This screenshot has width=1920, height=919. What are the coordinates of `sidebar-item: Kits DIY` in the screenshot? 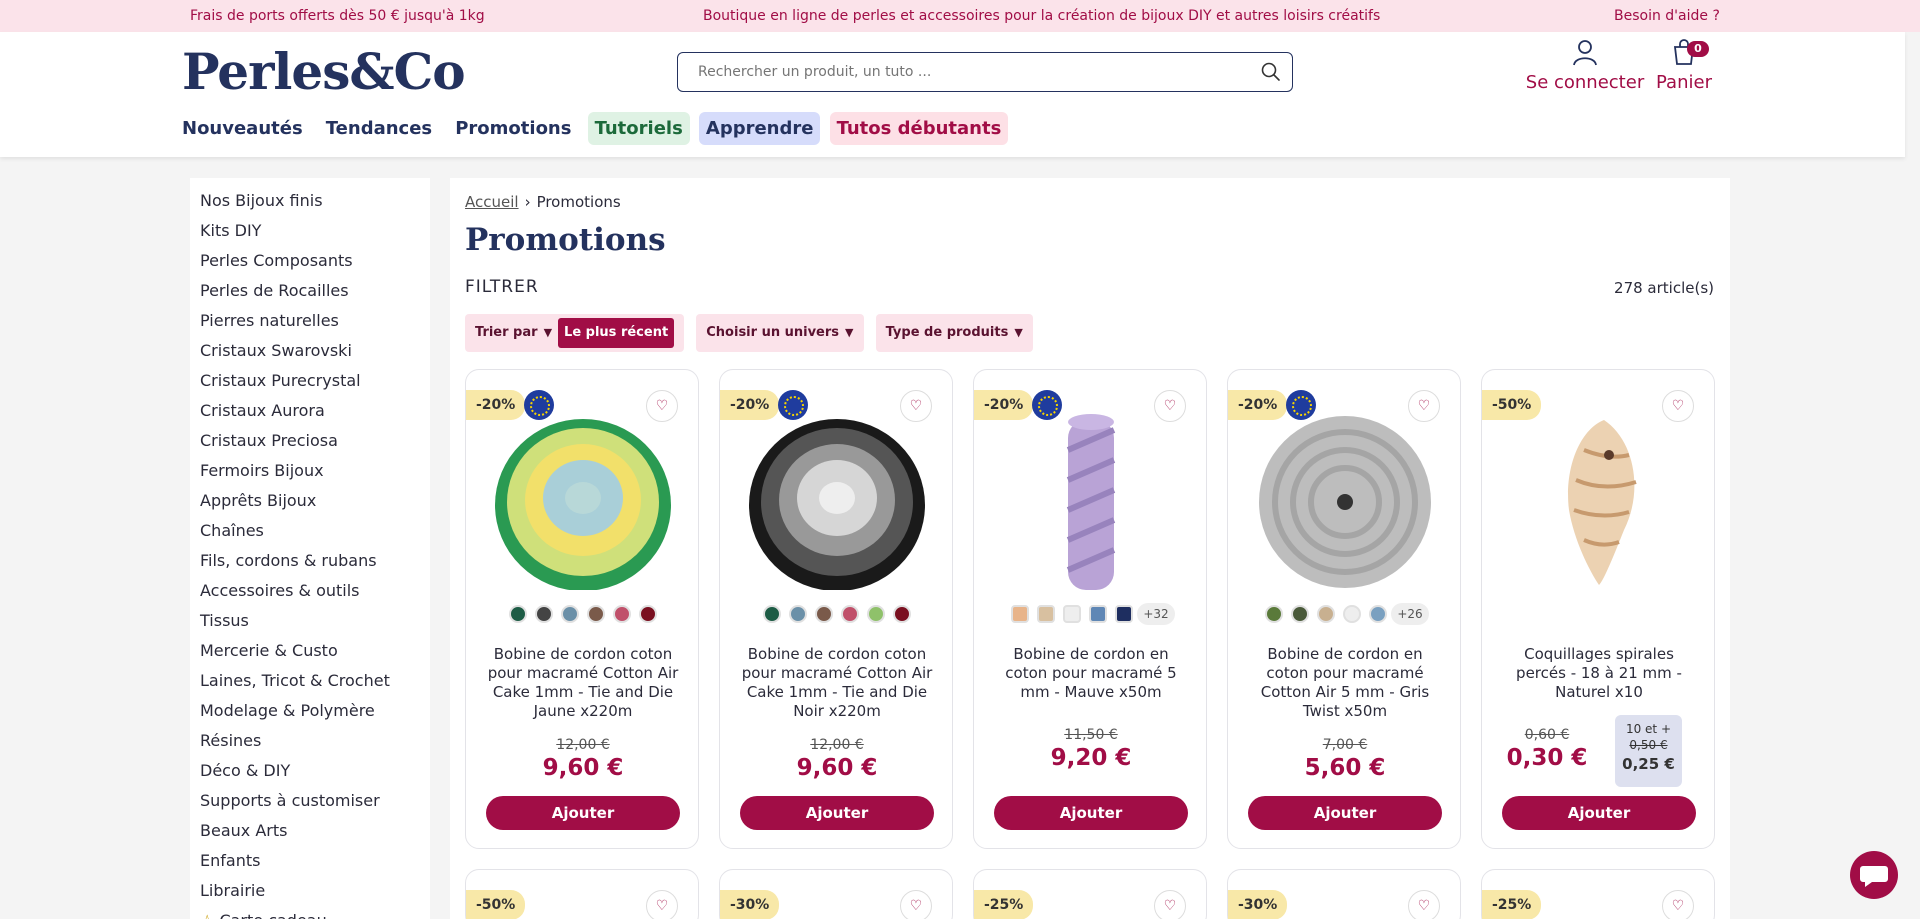 It's located at (310, 231).